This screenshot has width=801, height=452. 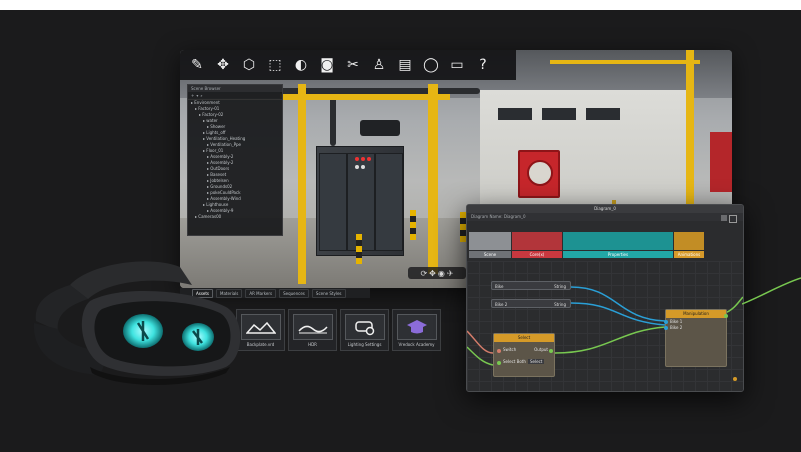 What do you see at coordinates (353, 65) in the screenshot?
I see `tools-icon: ✂` at bounding box center [353, 65].